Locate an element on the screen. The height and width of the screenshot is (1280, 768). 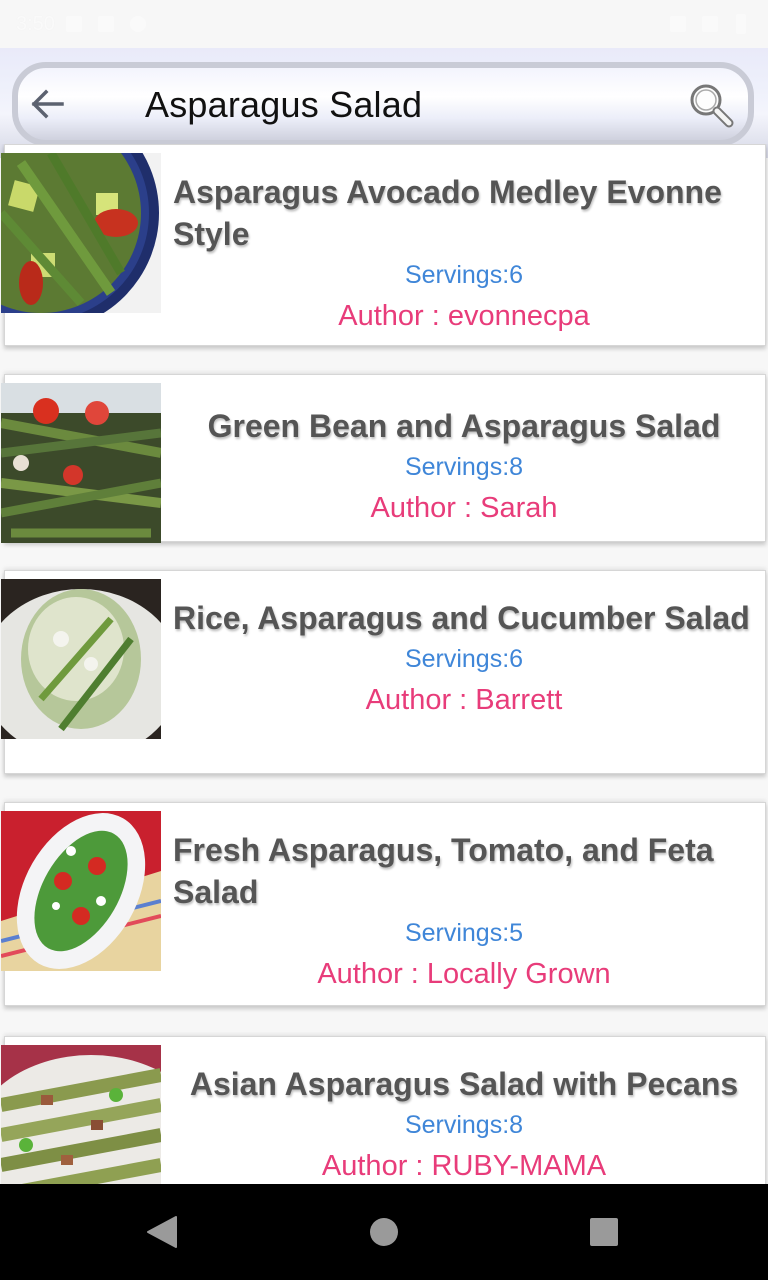
recipe-author: Author : evonnecpa is located at coordinates (464, 316).